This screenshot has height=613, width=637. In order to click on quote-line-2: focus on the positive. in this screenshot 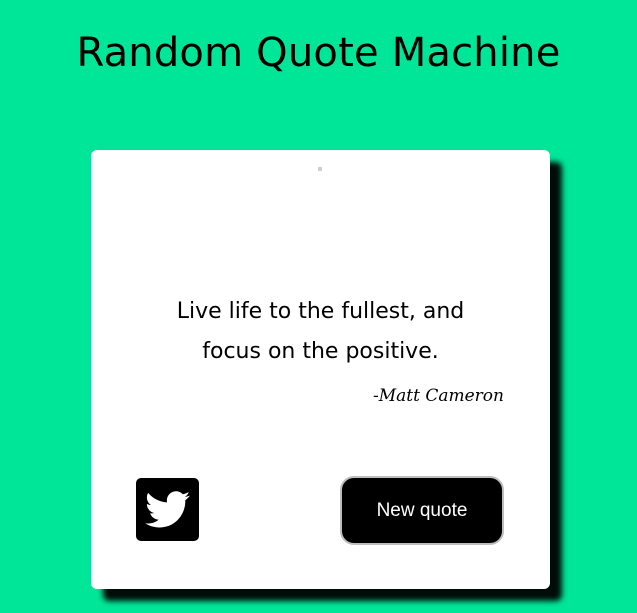, I will do `click(320, 351)`.